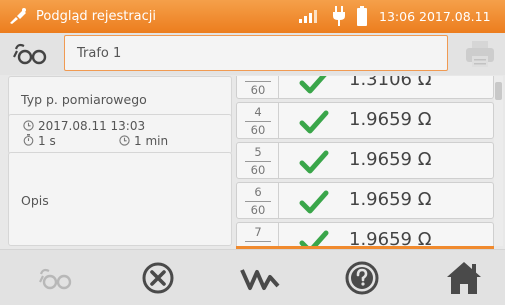  I want to click on results-scrollbar, so click(498, 161).